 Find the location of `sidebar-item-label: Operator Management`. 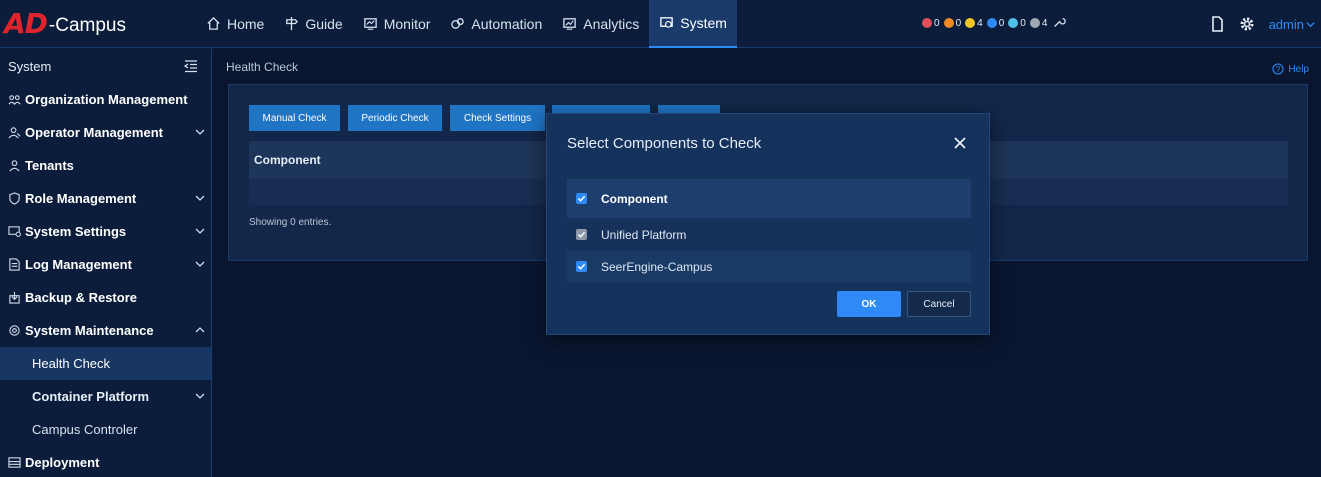

sidebar-item-label: Operator Management is located at coordinates (94, 132).